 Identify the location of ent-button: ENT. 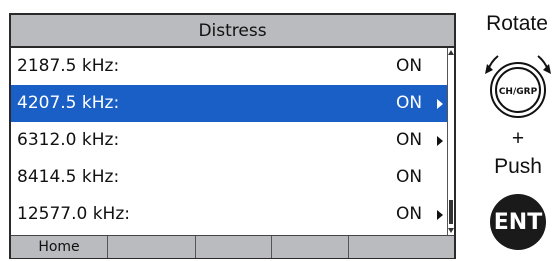
(518, 222).